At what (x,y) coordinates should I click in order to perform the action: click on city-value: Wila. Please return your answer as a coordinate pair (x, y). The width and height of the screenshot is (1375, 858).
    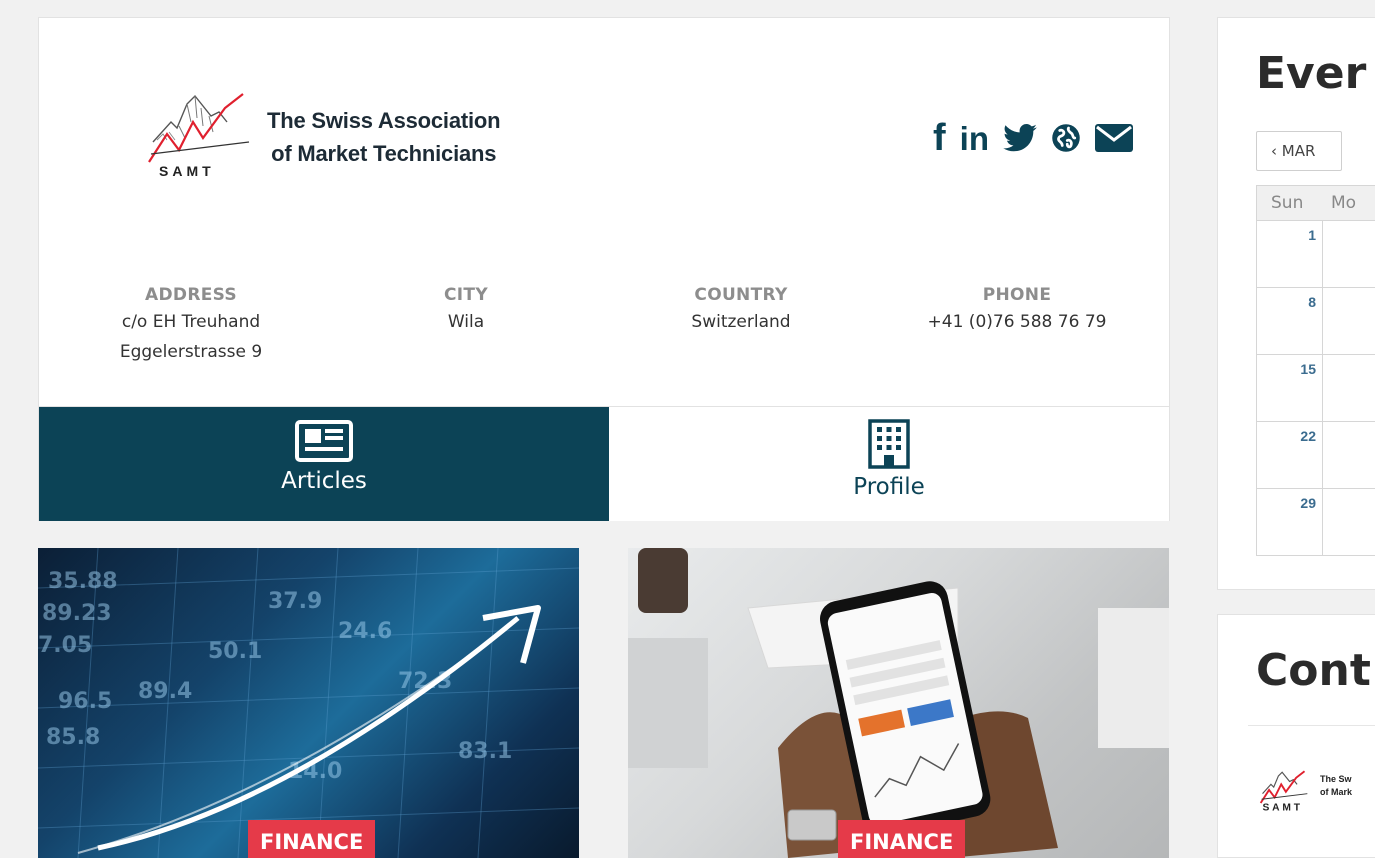
    Looking at the image, I should click on (466, 322).